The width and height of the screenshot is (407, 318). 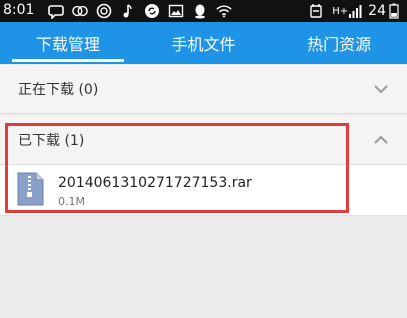 What do you see at coordinates (316, 11) in the screenshot?
I see `alarm-icon` at bounding box center [316, 11].